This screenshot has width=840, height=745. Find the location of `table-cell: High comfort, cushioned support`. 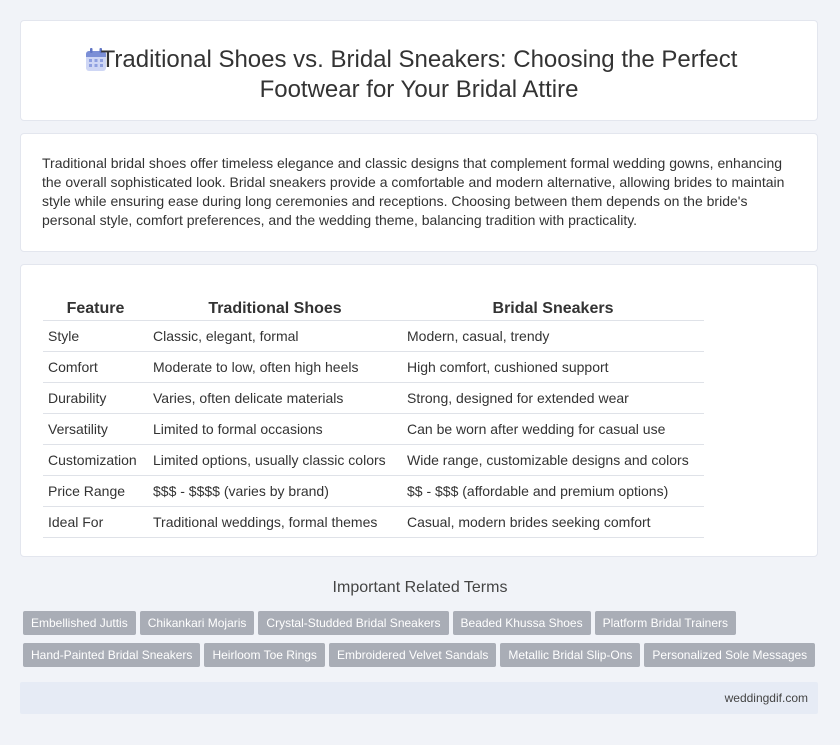

table-cell: High comfort, cushioned support is located at coordinates (553, 367).